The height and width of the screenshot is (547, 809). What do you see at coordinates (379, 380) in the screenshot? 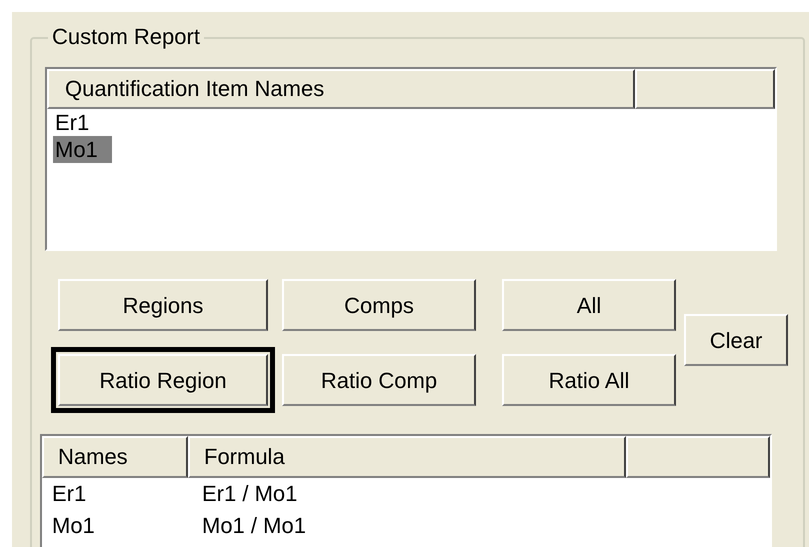
I see `push-button: Ratio Comp` at bounding box center [379, 380].